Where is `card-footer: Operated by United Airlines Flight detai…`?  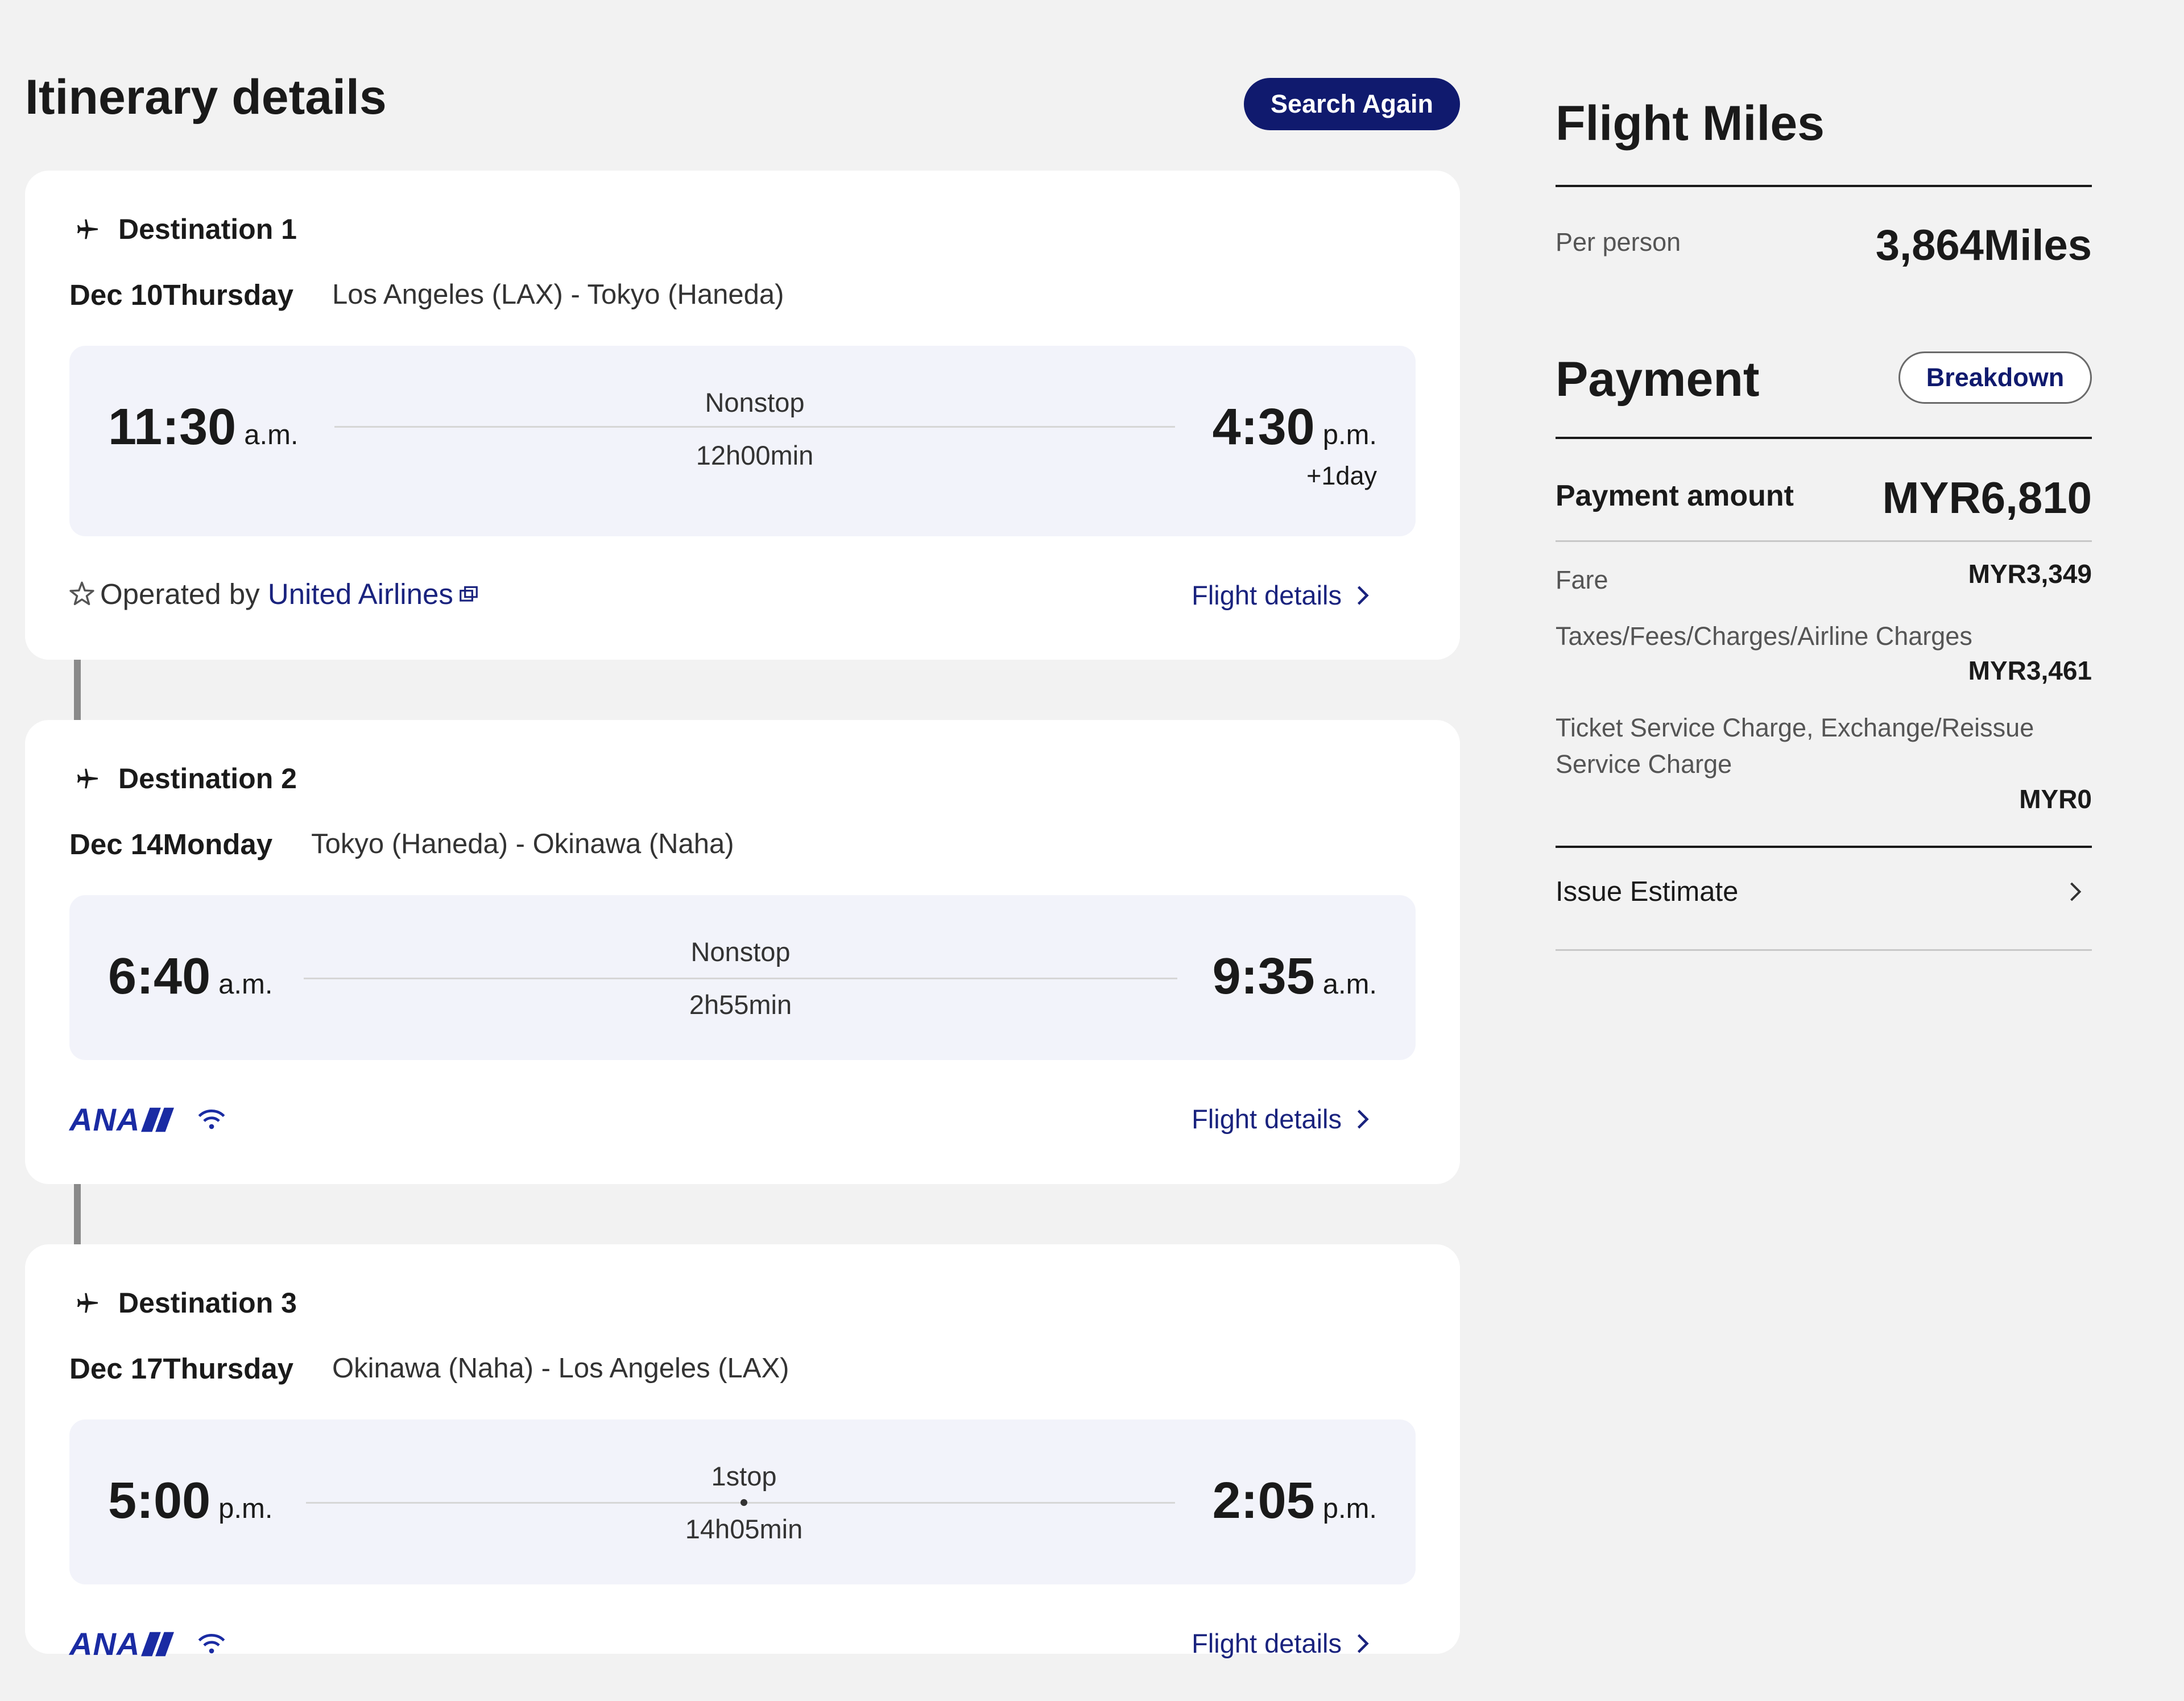 card-footer: Operated by United Airlines Flight detai… is located at coordinates (742, 594).